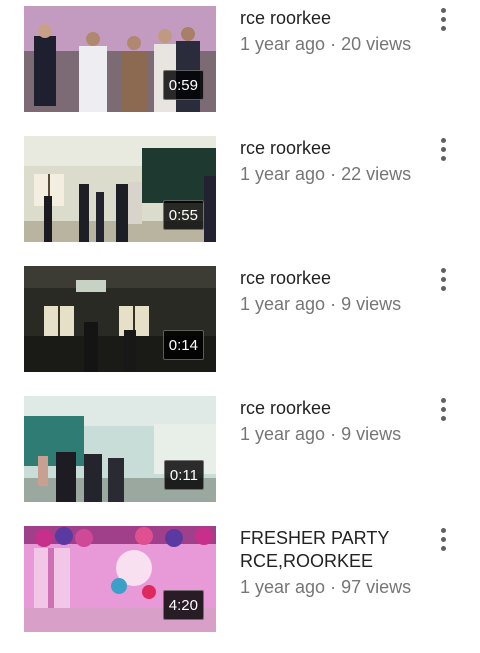 The height and width of the screenshot is (653, 480). Describe the element at coordinates (183, 475) in the screenshot. I see `video-duration: 0:11` at that location.